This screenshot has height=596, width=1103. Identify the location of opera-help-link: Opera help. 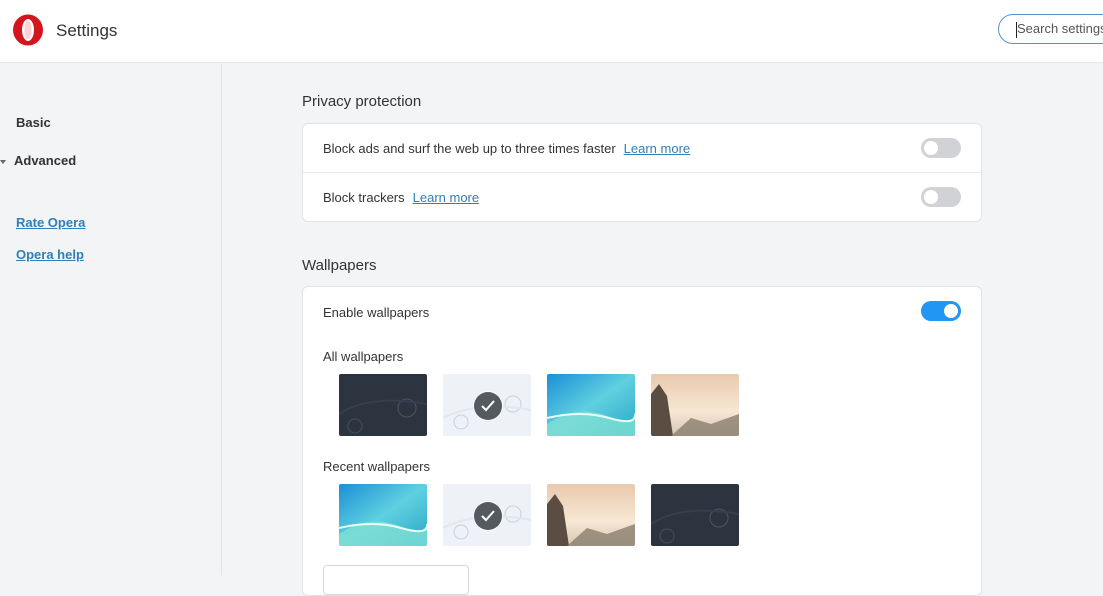
(50, 254).